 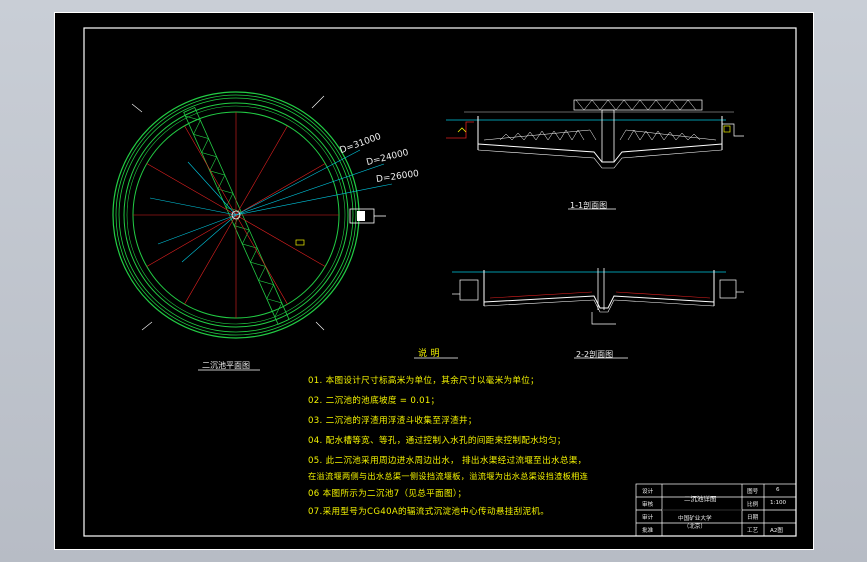 I want to click on section-2-2-title: 2-2剖面图, so click(x=595, y=354).